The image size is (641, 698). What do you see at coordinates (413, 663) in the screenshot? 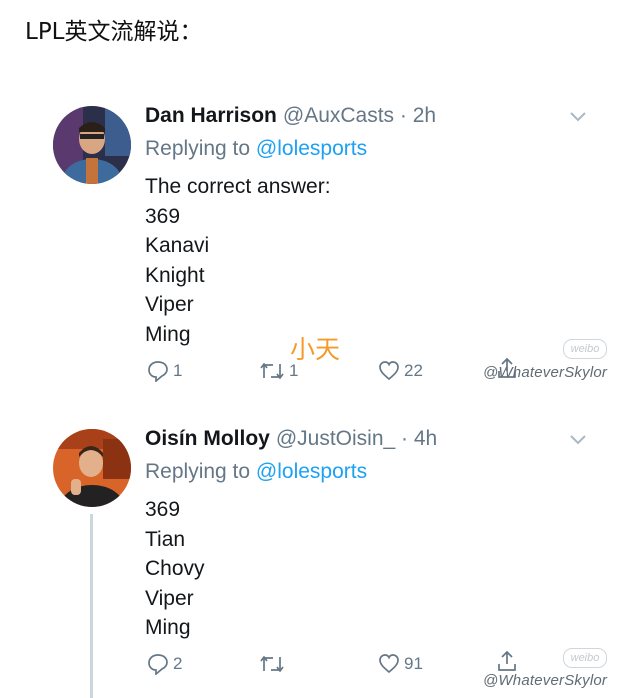
I see `like-count: 91` at bounding box center [413, 663].